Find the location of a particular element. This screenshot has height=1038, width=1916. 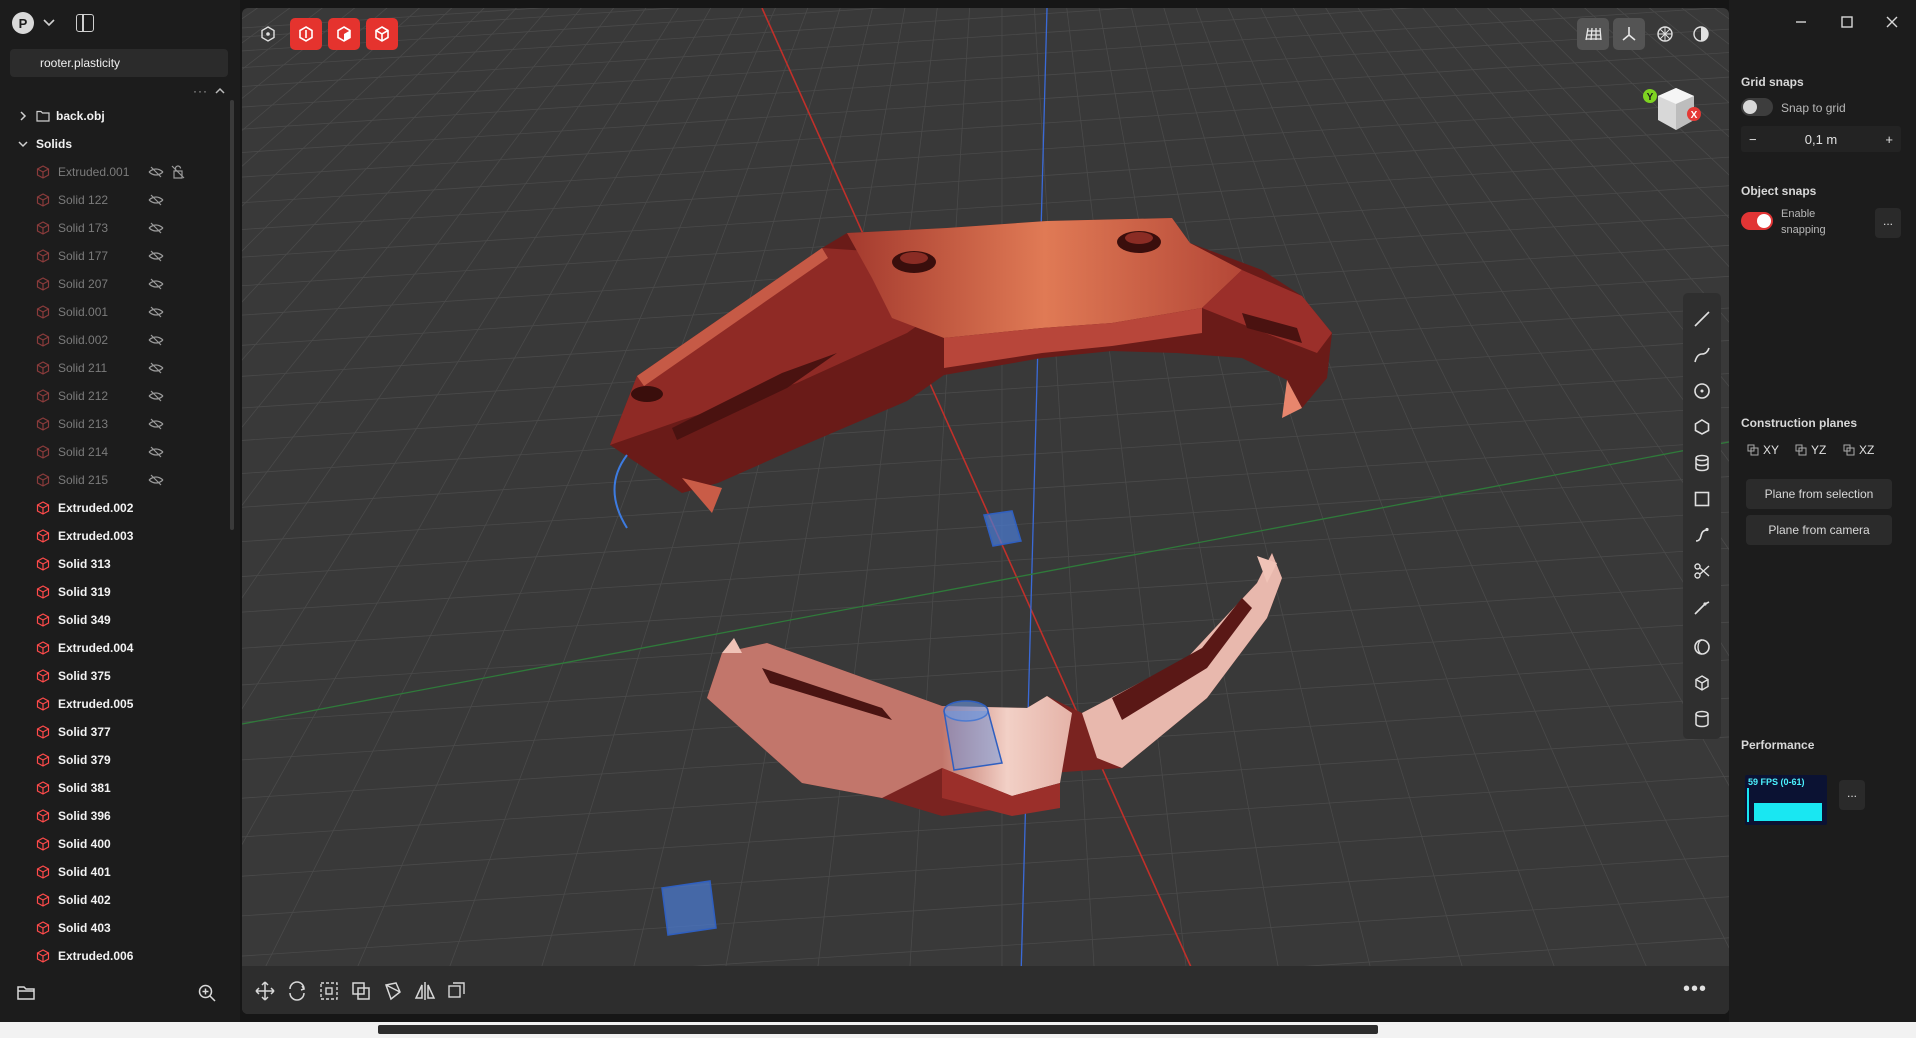

xray-toggle-button is located at coordinates (1701, 34).